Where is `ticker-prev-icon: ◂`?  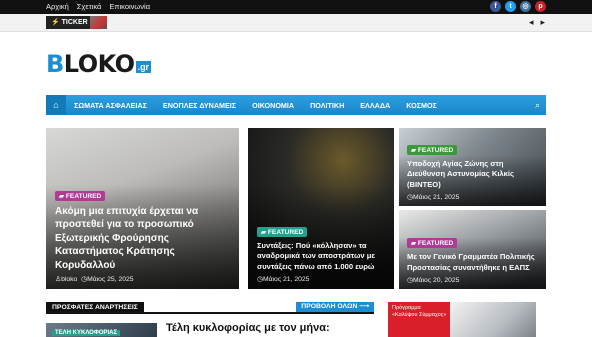 ticker-prev-icon: ◂ is located at coordinates (531, 22).